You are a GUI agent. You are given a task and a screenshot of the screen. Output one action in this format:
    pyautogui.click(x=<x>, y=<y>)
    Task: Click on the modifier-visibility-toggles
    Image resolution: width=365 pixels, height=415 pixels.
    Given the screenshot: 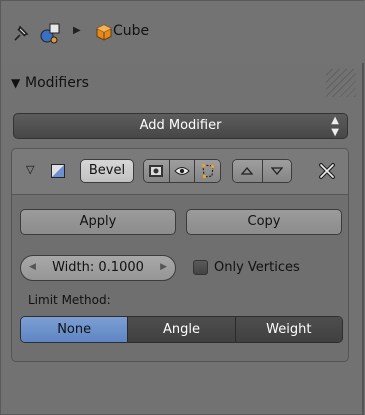 What is the action you would take?
    pyautogui.click(x=182, y=171)
    